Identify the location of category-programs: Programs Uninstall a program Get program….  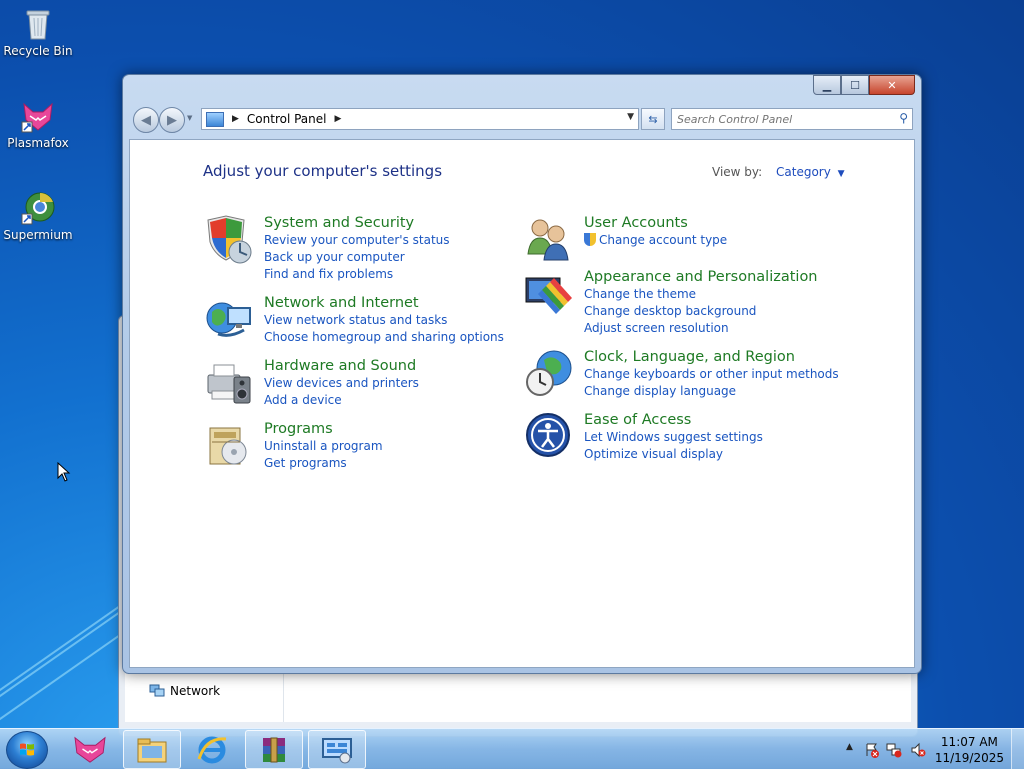
(293, 446).